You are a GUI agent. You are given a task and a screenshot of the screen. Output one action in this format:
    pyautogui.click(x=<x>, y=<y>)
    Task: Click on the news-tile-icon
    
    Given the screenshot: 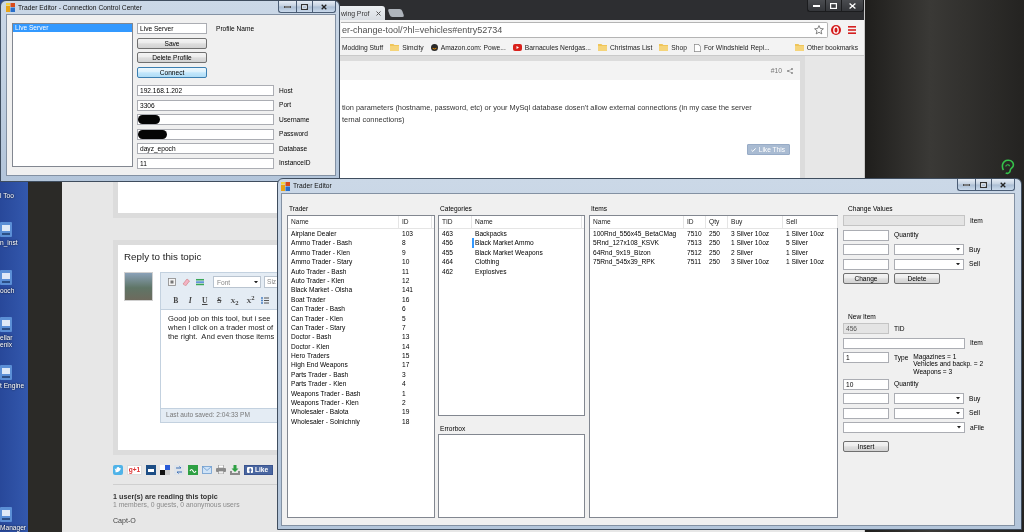 What is the action you would take?
    pyautogui.click(x=151, y=469)
    